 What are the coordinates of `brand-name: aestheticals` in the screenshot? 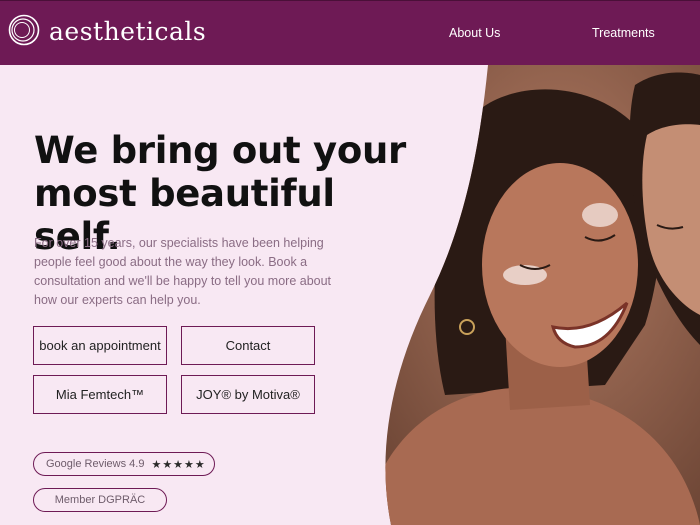 It's located at (128, 31).